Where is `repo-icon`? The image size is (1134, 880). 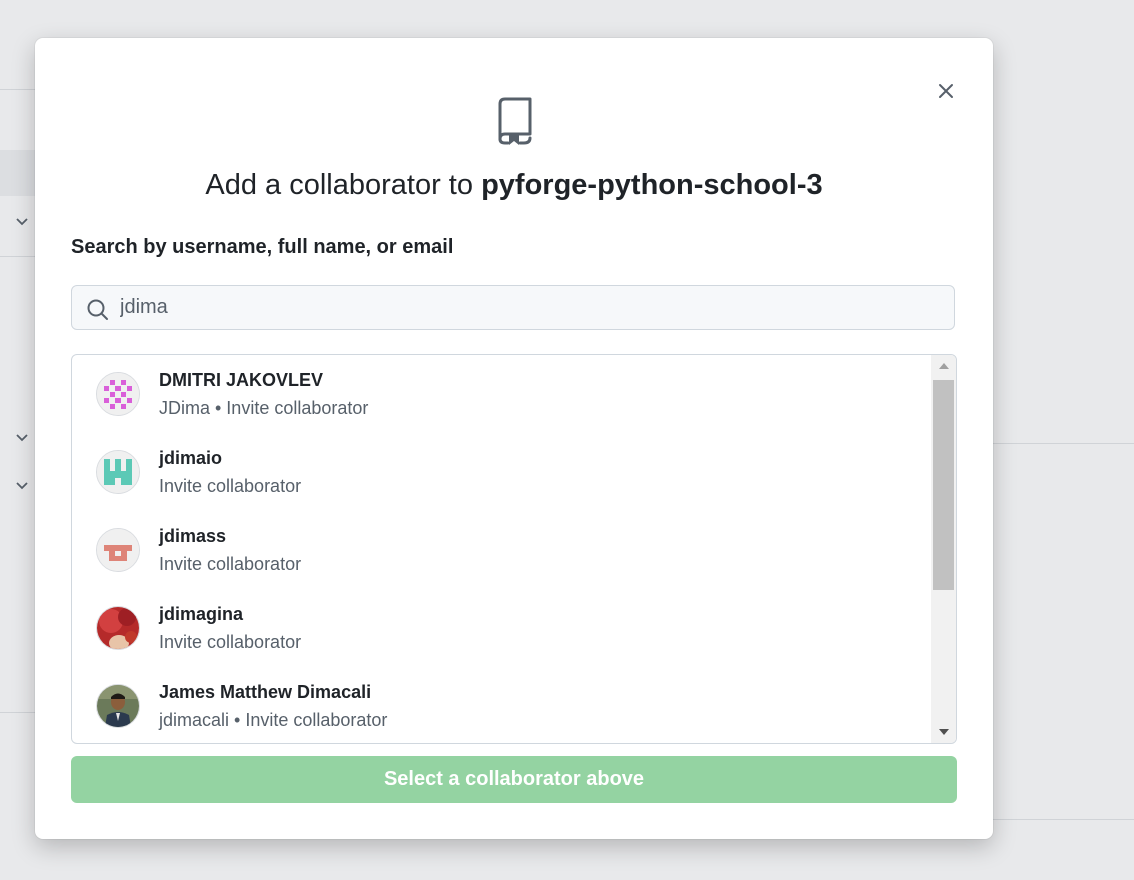 repo-icon is located at coordinates (514, 121).